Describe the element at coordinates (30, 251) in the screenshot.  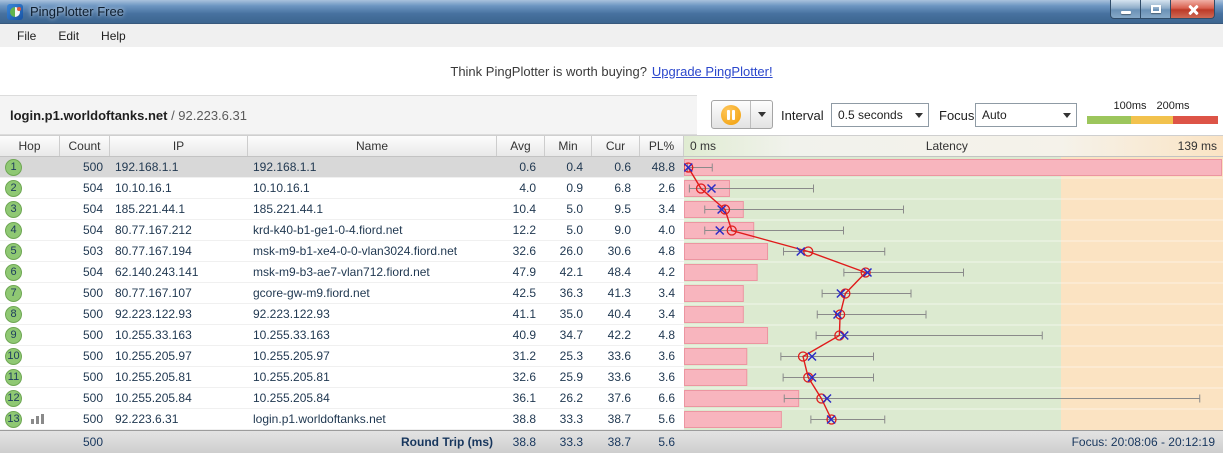
I see `hop-cell: 5` at that location.